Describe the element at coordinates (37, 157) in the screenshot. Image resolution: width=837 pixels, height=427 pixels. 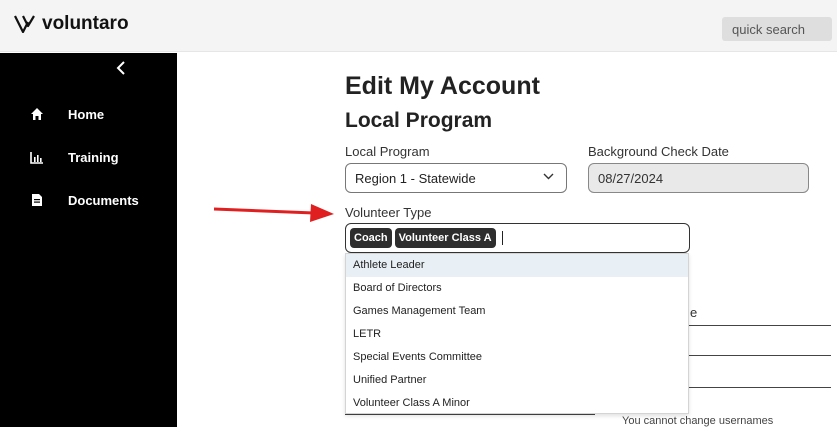
I see `chart-icon` at that location.